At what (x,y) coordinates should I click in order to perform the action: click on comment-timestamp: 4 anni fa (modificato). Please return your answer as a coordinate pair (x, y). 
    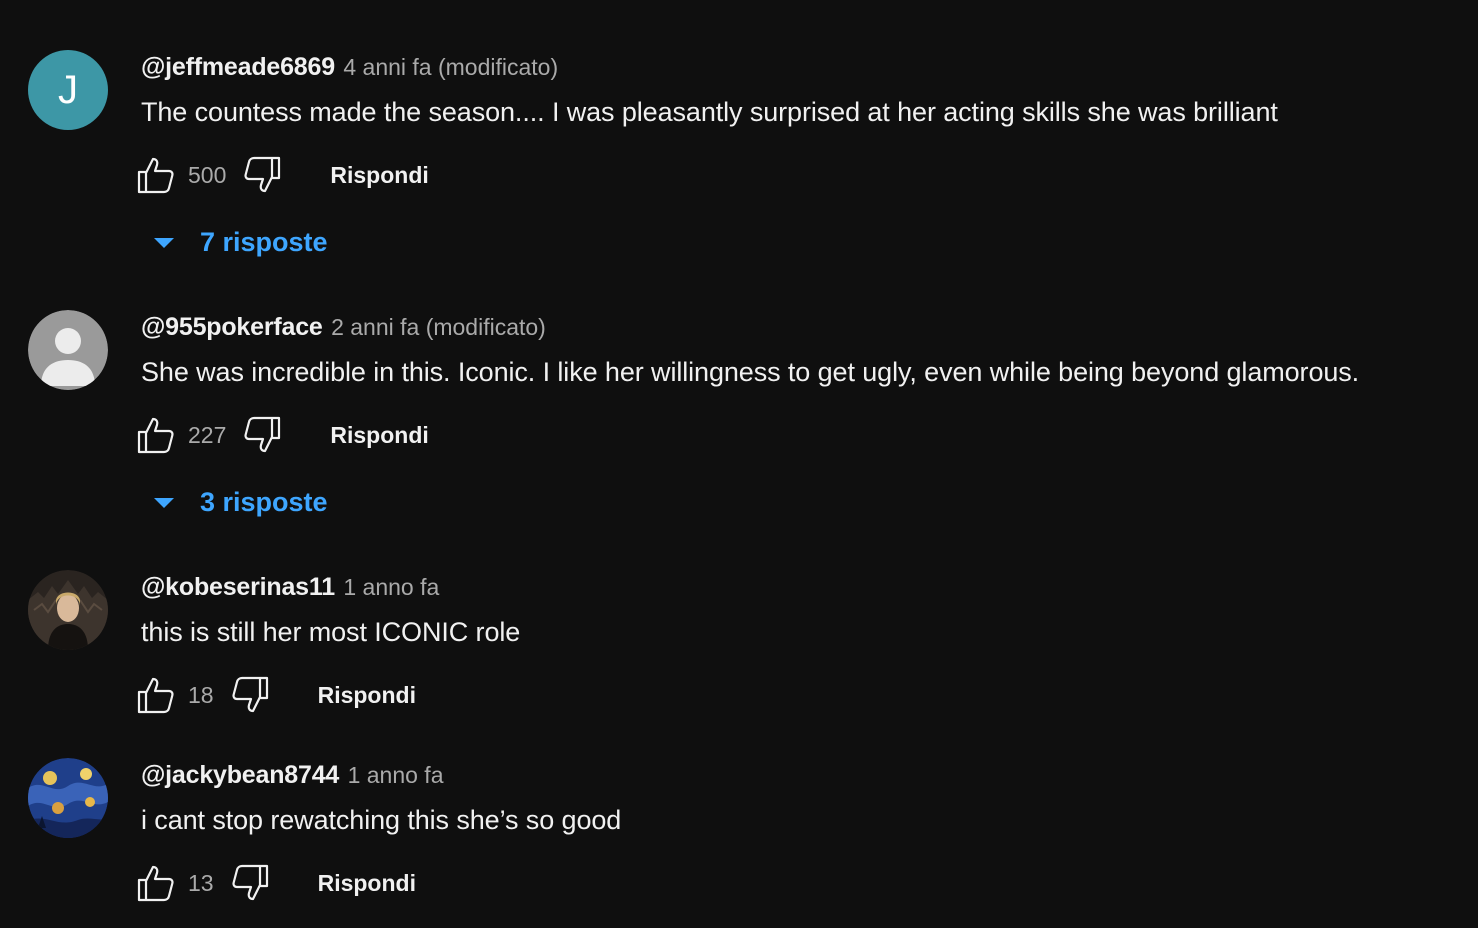
    Looking at the image, I should click on (450, 67).